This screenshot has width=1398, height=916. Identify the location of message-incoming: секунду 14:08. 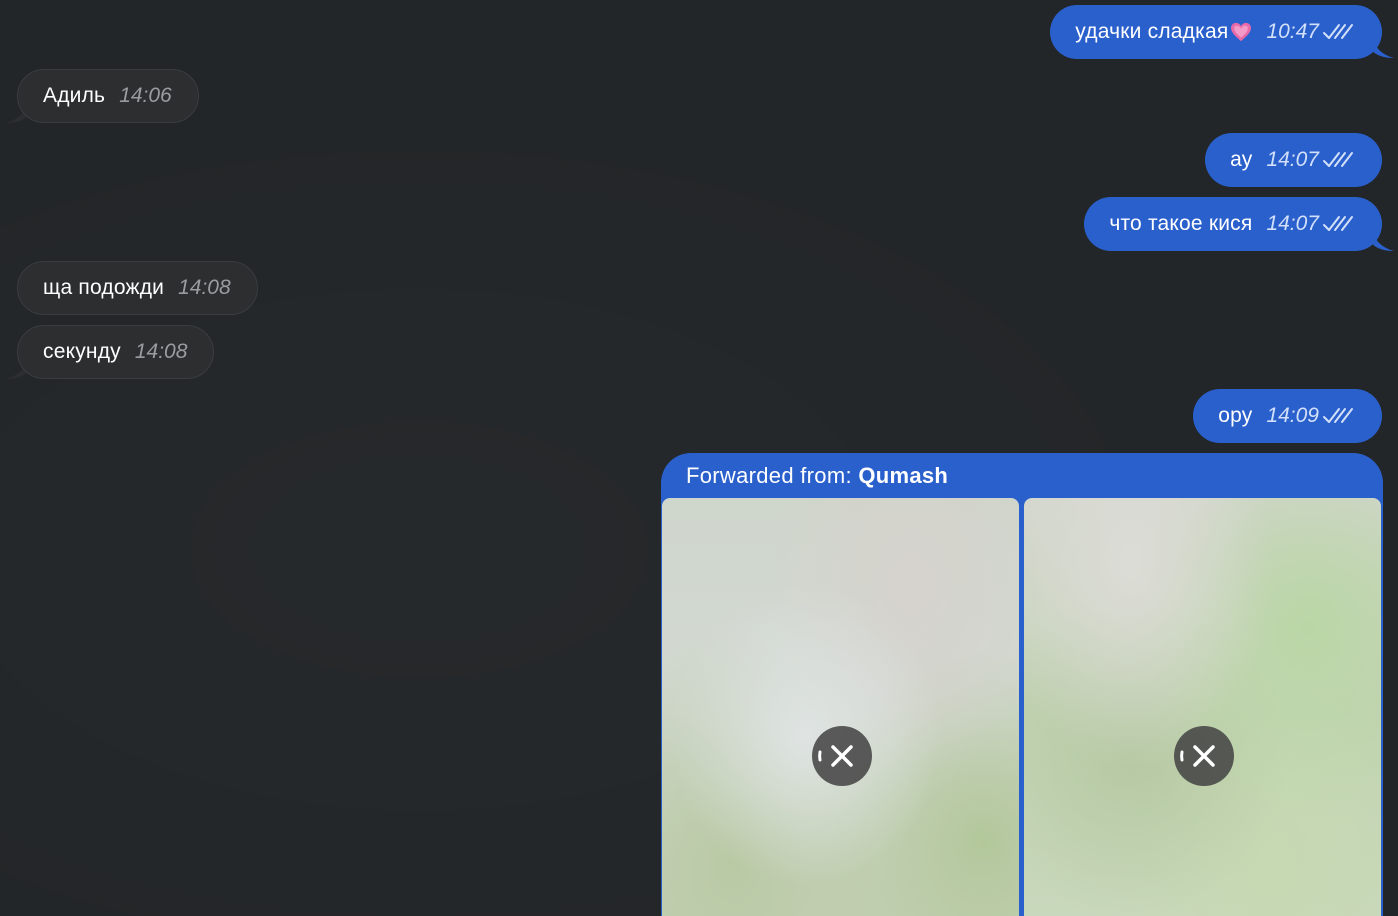
(116, 352).